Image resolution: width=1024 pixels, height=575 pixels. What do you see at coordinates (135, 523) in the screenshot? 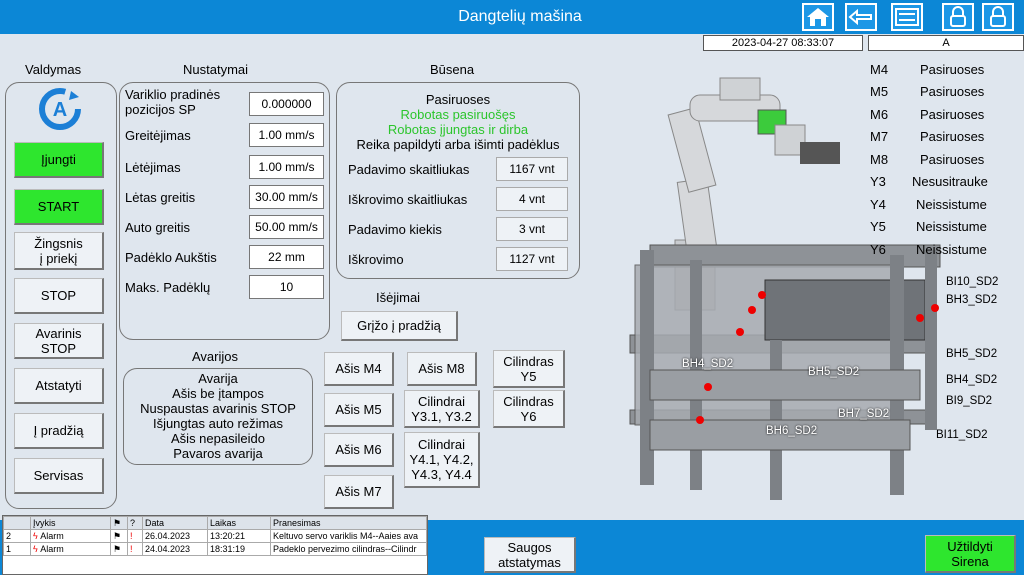
I see `col-header-question: ?` at bounding box center [135, 523].